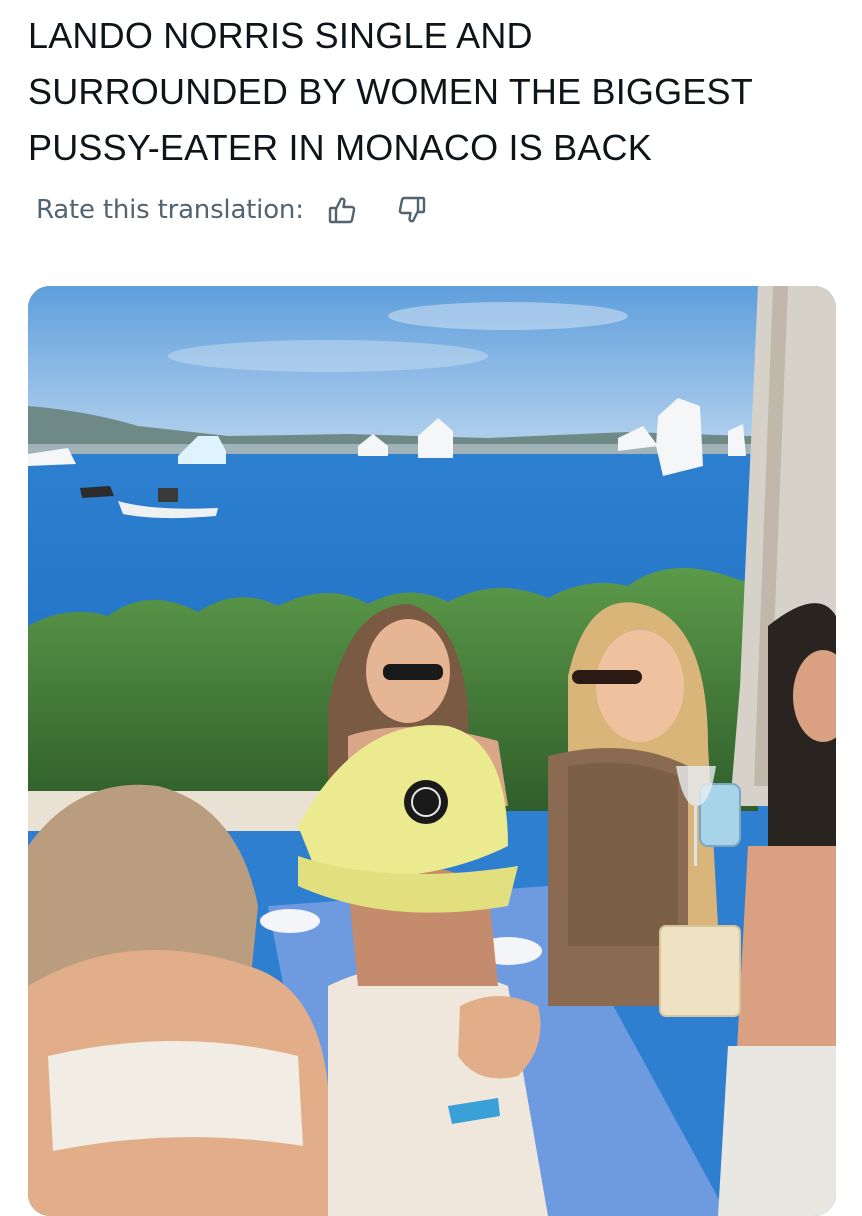 This screenshot has width=862, height=1216. I want to click on thumbs-down-icon, so click(412, 210).